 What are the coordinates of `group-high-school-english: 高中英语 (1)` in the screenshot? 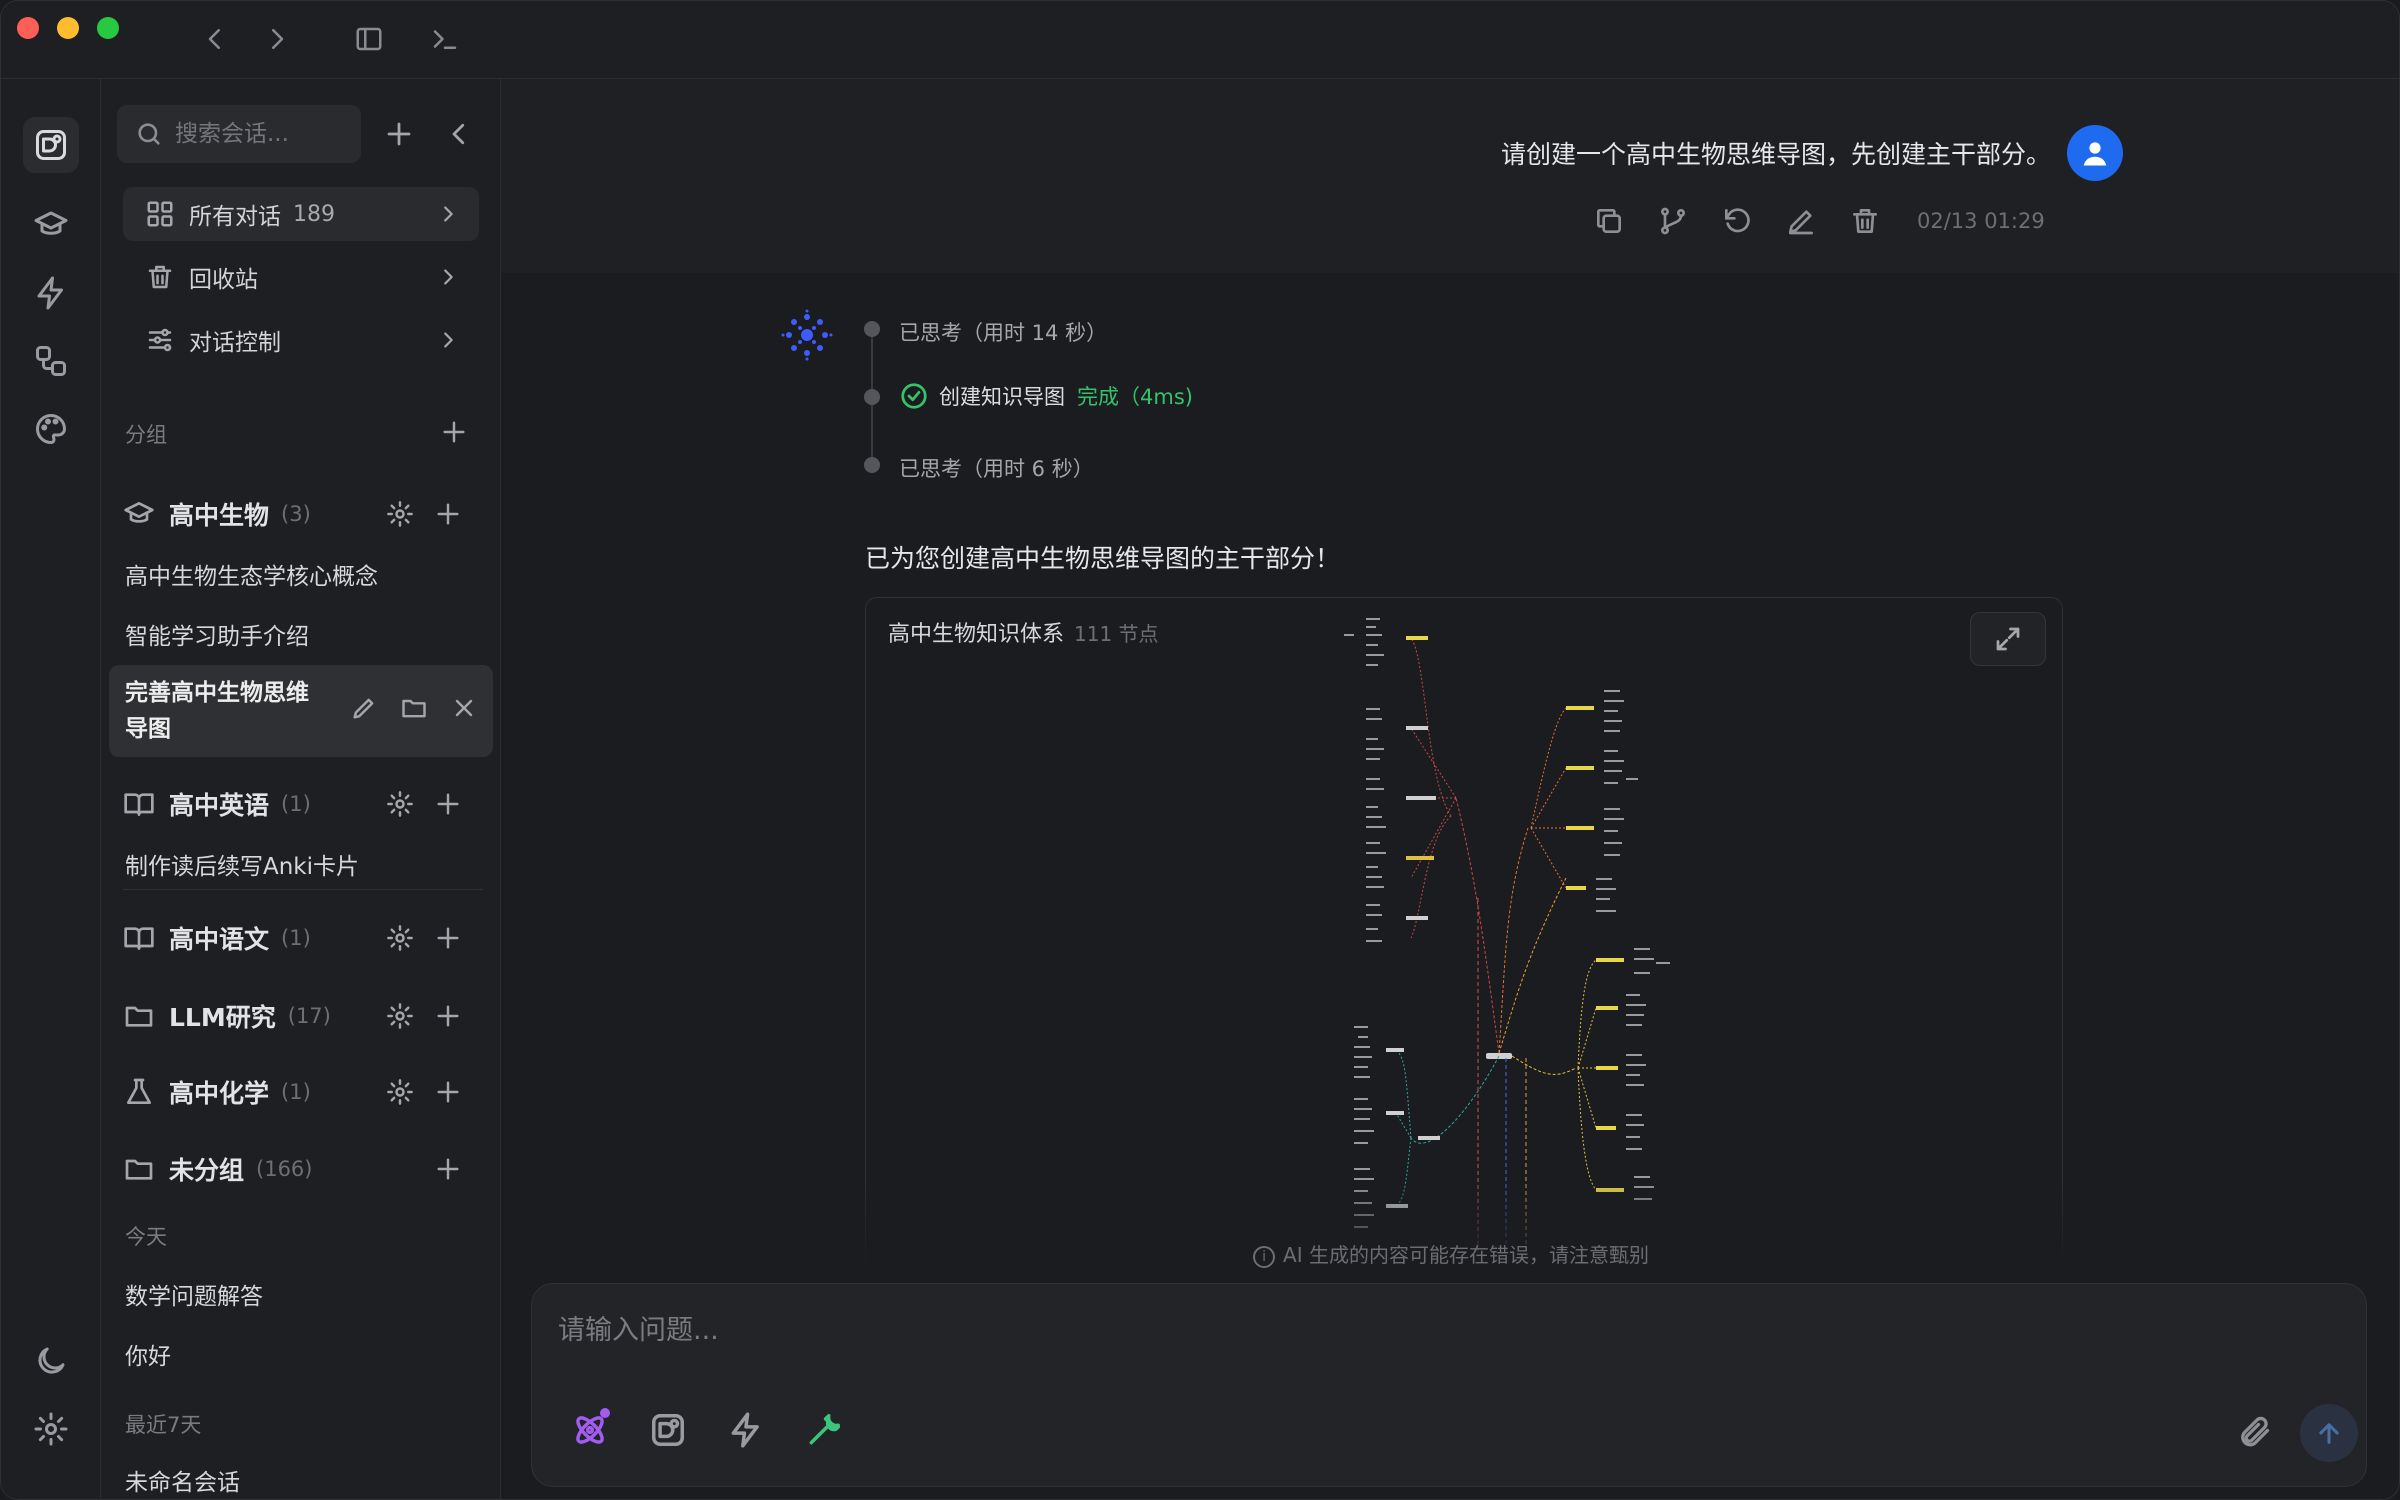 It's located at (301, 804).